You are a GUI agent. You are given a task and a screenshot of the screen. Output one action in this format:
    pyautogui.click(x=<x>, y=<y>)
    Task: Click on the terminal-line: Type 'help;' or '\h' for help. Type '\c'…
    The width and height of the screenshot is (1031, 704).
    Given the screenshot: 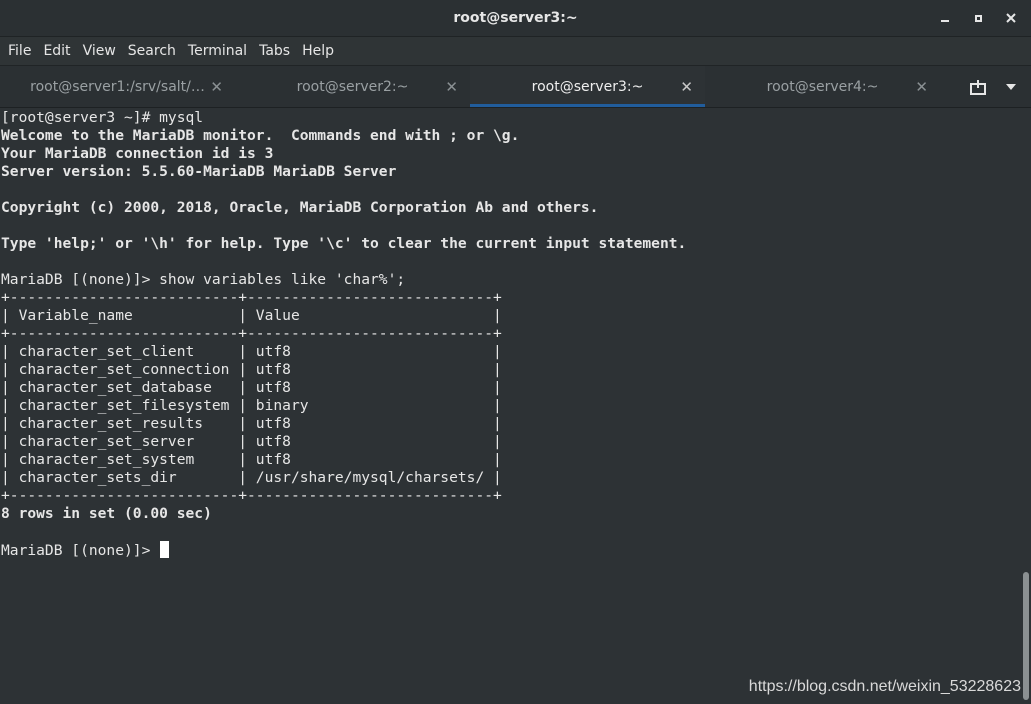 What is the action you would take?
    pyautogui.click(x=344, y=243)
    